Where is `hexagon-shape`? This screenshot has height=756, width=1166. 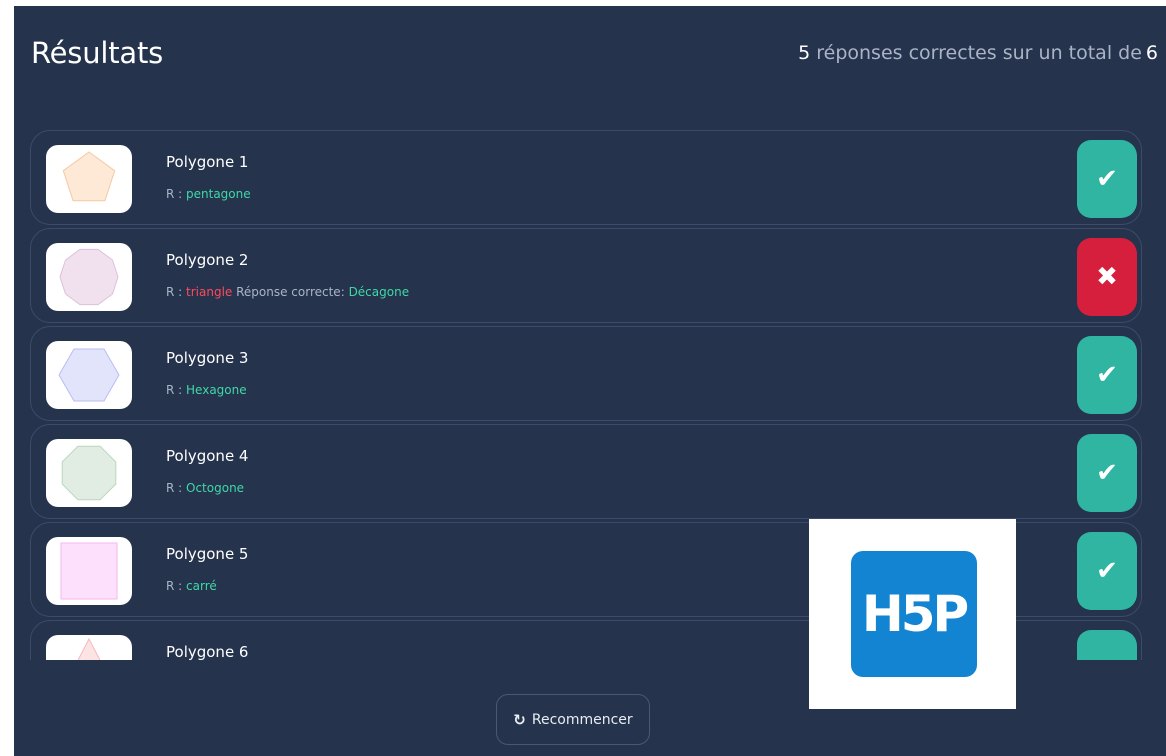 hexagon-shape is located at coordinates (89, 375).